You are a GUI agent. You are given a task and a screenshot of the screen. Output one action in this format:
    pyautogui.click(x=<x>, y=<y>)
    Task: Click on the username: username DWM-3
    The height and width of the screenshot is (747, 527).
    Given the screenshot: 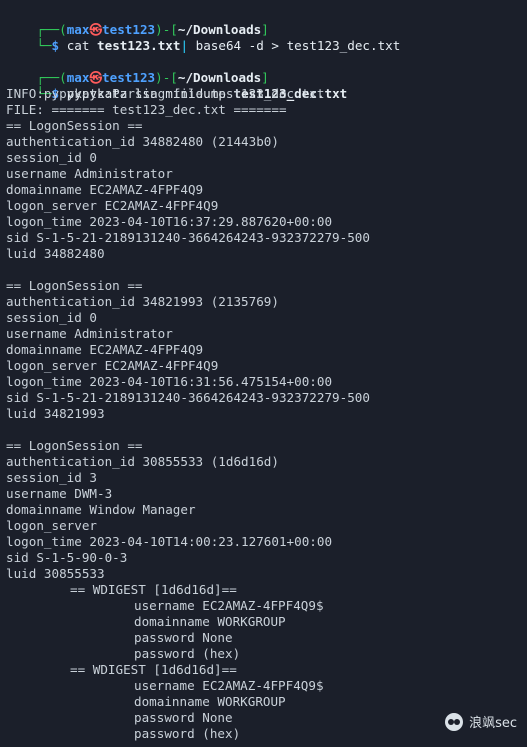 What is the action you would take?
    pyautogui.click(x=59, y=493)
    